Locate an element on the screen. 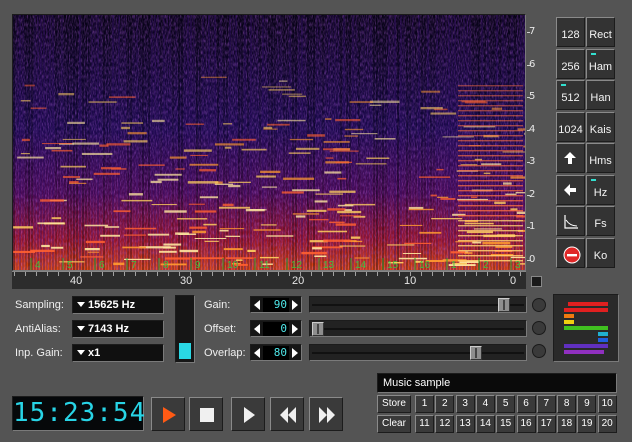 The image size is (632, 442). preset-slot-9: 9 is located at coordinates (587, 404).